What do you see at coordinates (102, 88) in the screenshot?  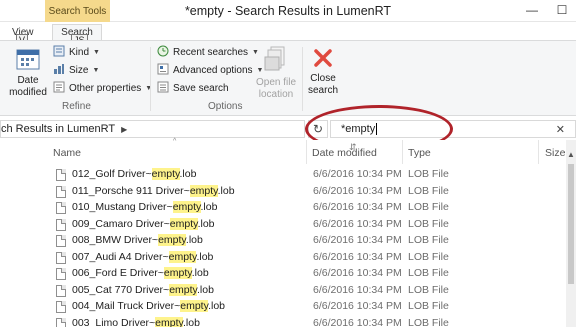 I see `other-properties-button: Other properties ▼` at bounding box center [102, 88].